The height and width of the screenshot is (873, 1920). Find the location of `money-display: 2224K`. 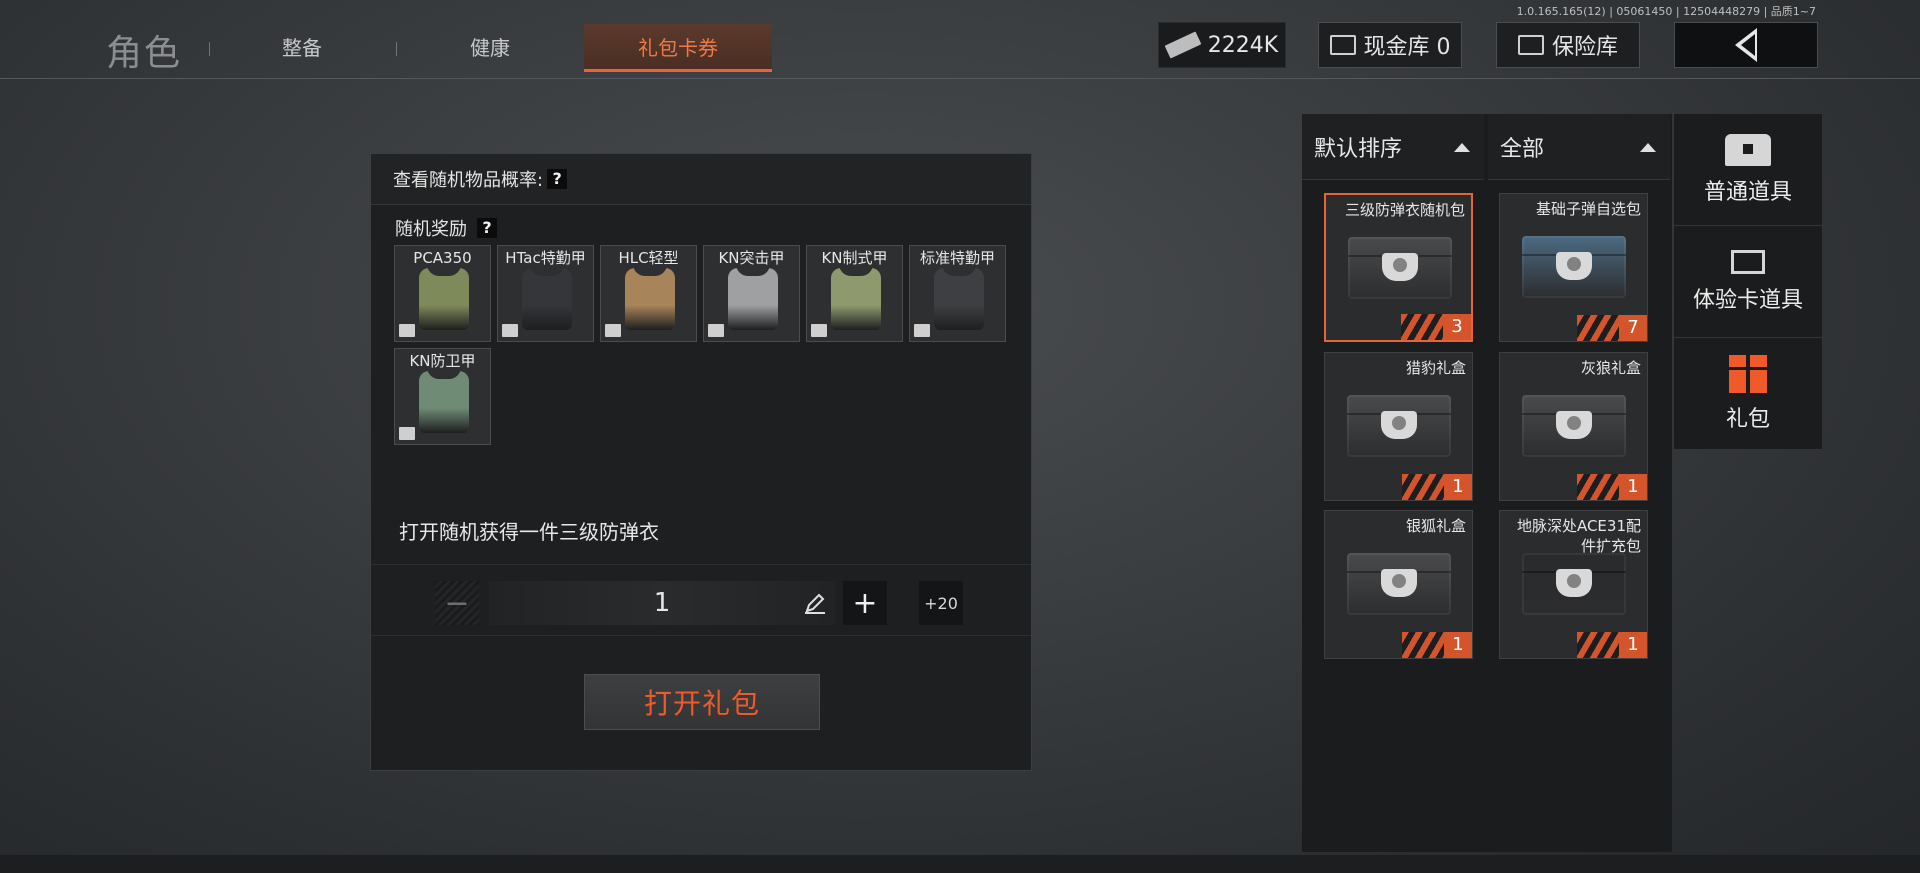

money-display: 2224K is located at coordinates (1222, 45).